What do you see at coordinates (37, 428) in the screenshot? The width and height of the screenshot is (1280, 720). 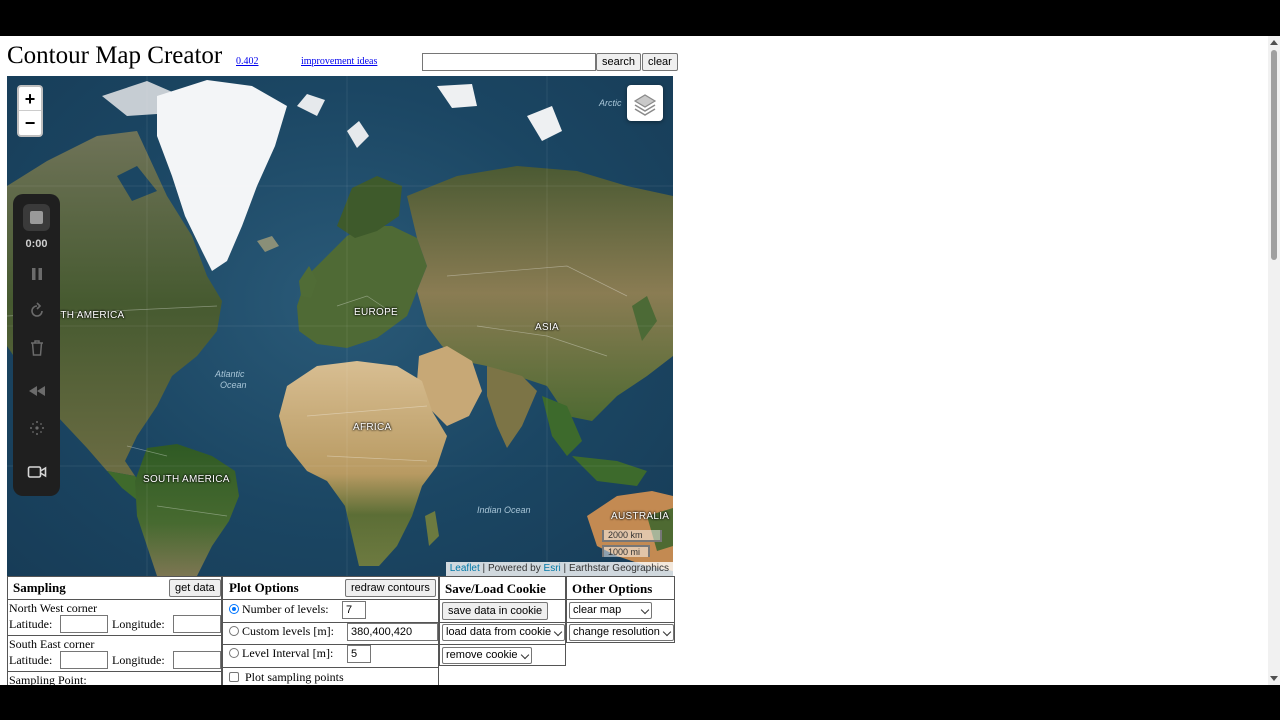 I see `sparkle-icon` at bounding box center [37, 428].